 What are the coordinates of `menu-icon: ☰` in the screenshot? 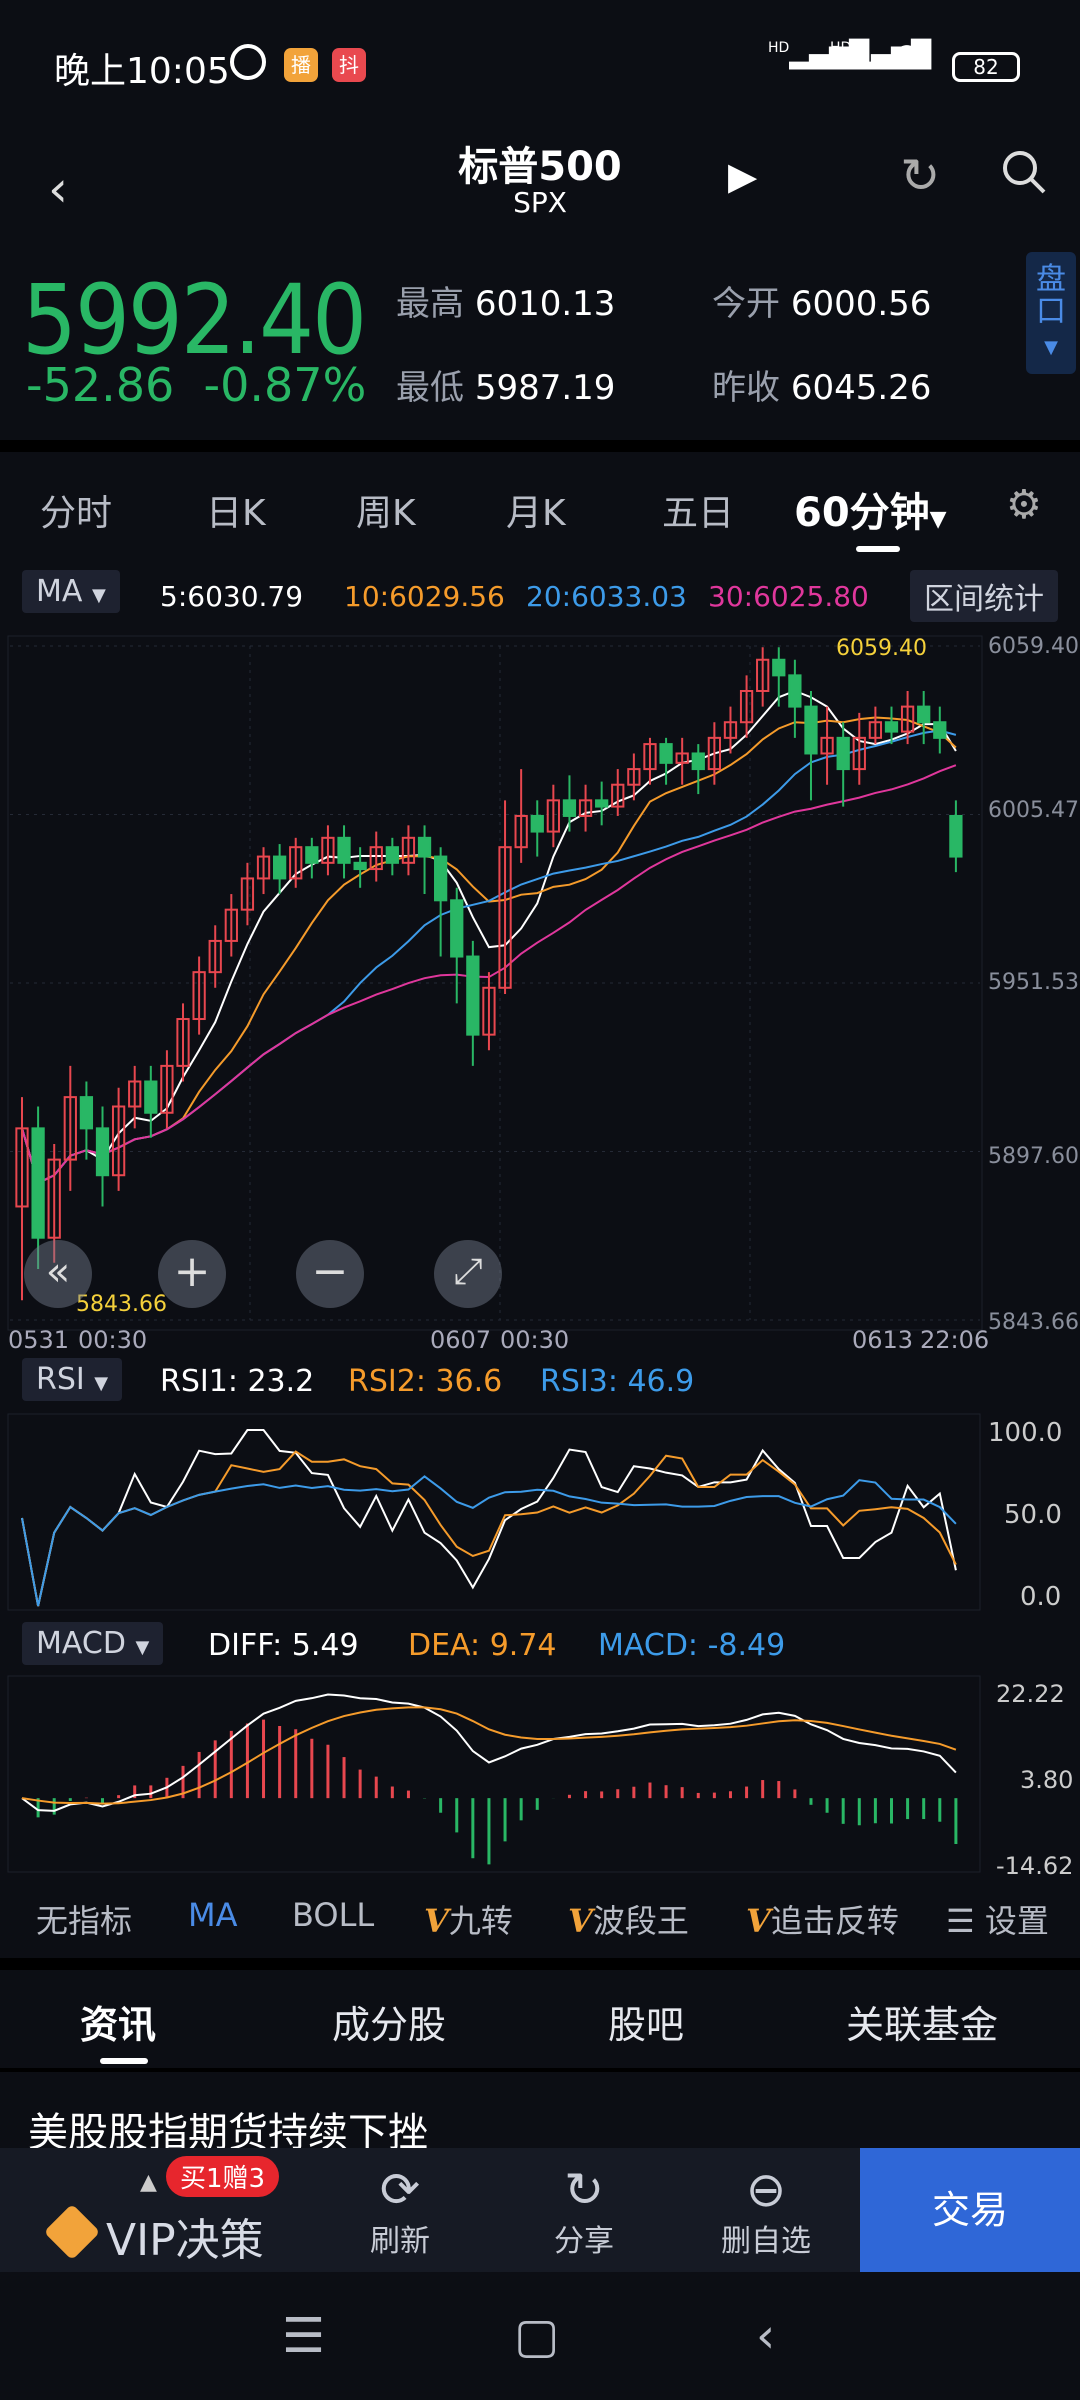 It's located at (303, 2336).